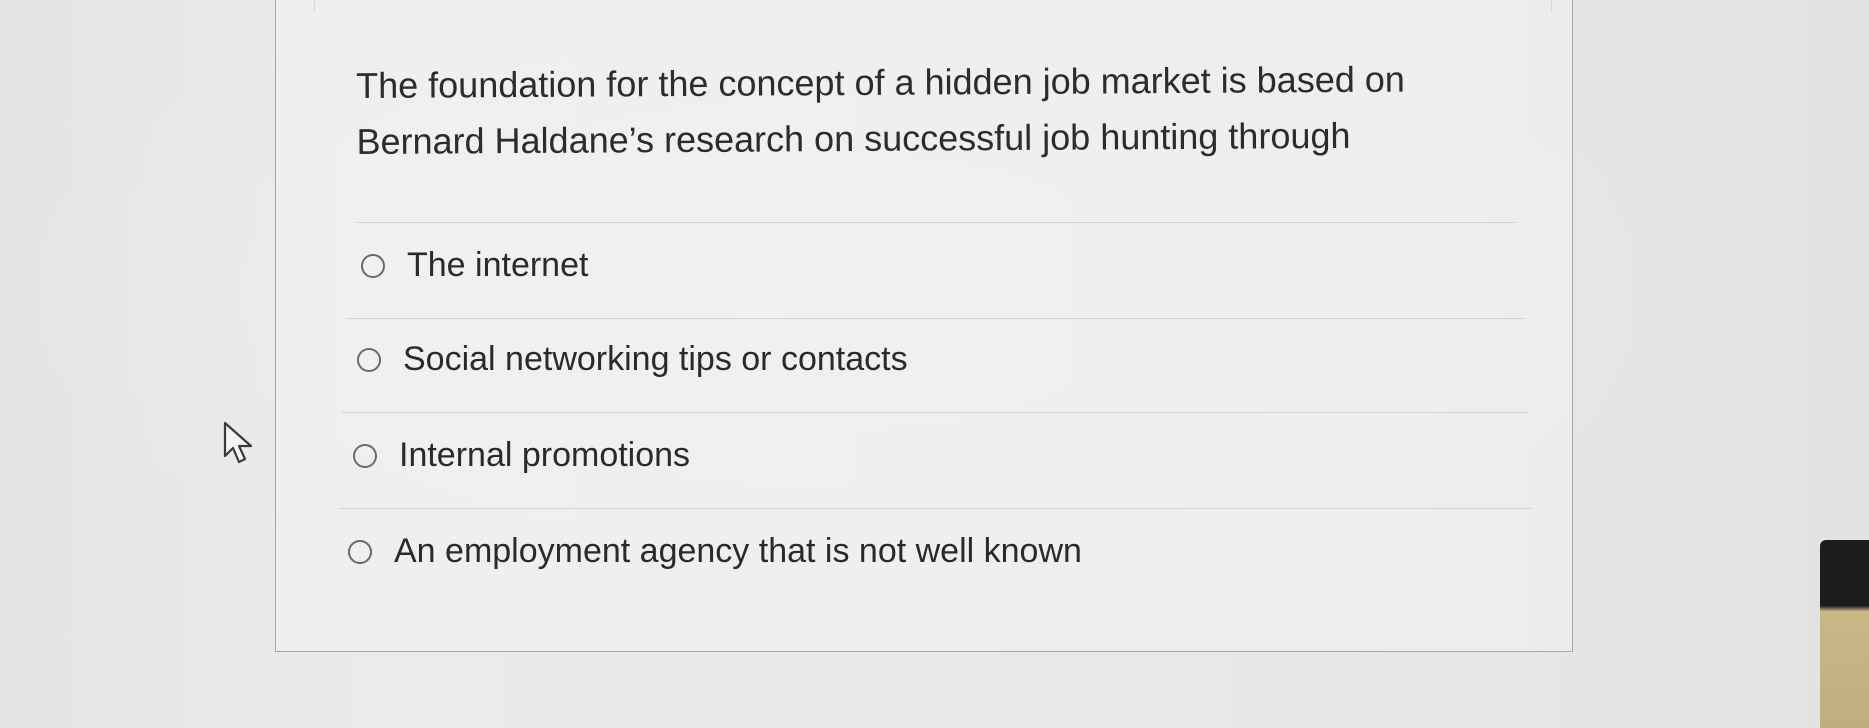  What do you see at coordinates (498, 265) in the screenshot?
I see `option-label: The internet` at bounding box center [498, 265].